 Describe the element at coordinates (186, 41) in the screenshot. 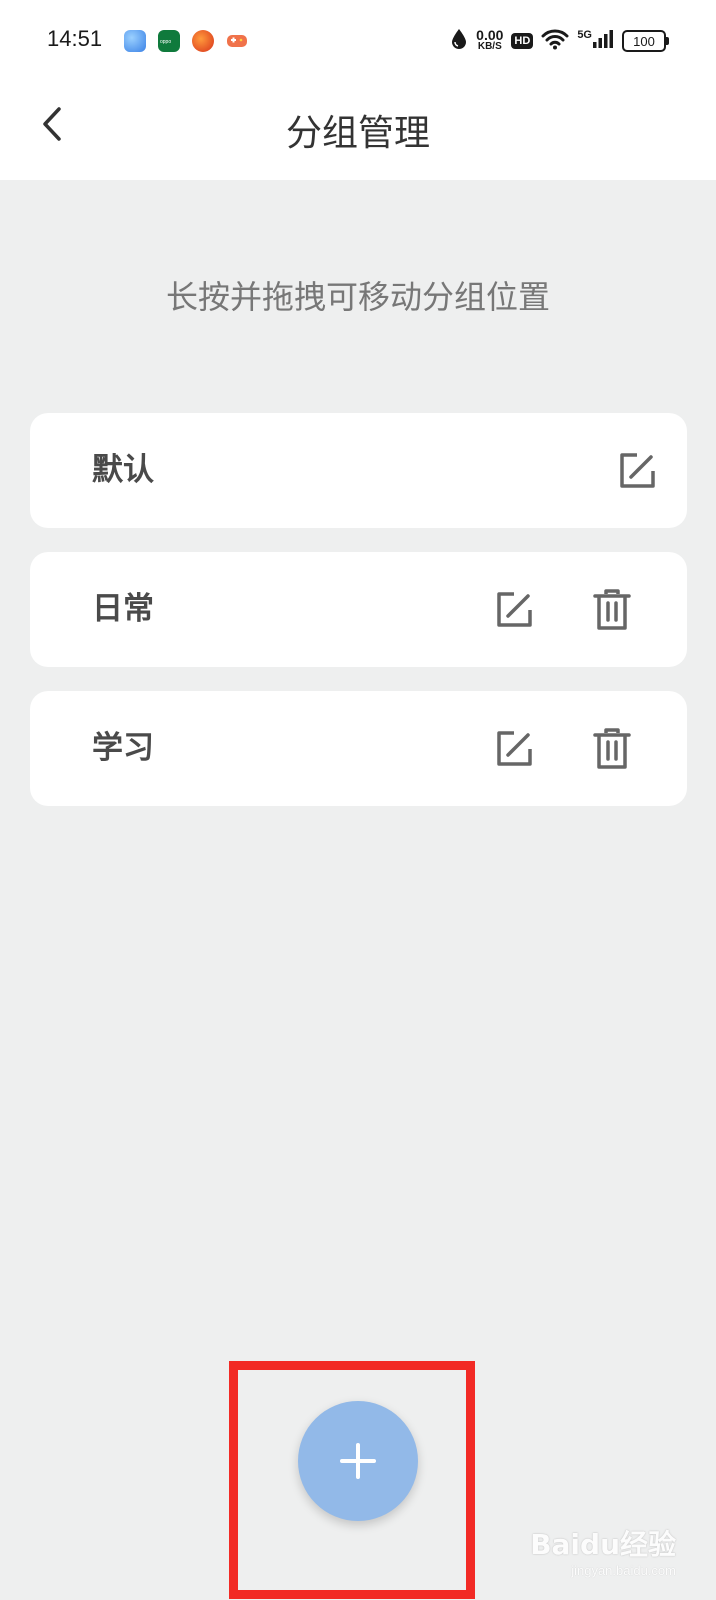

I see `notification-app-icons: oppo` at that location.